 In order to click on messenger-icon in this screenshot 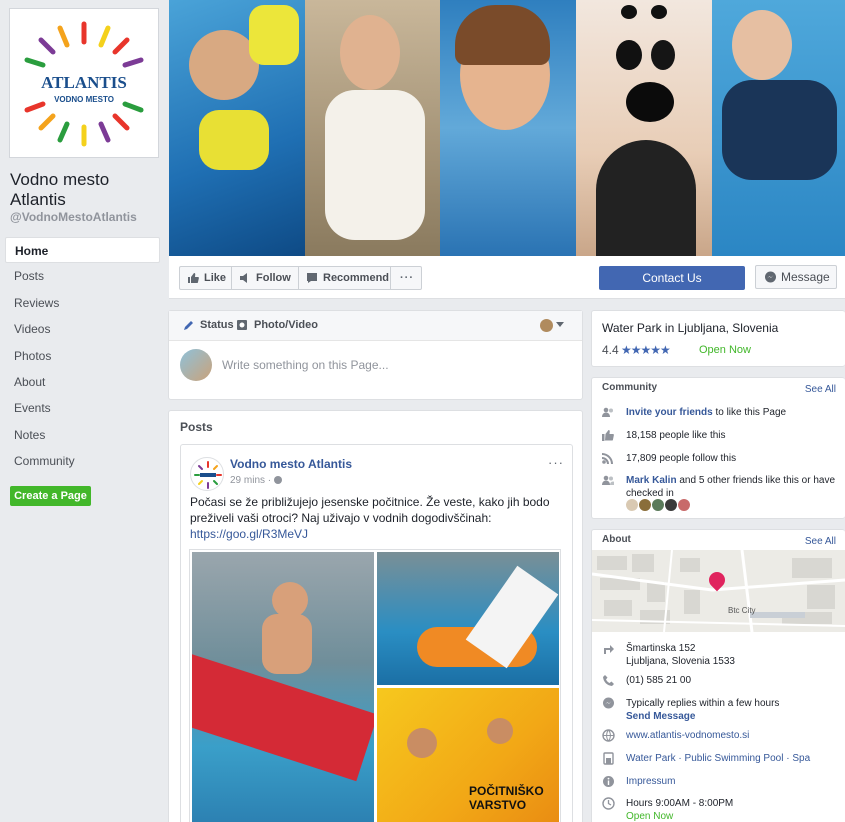, I will do `click(608, 703)`.